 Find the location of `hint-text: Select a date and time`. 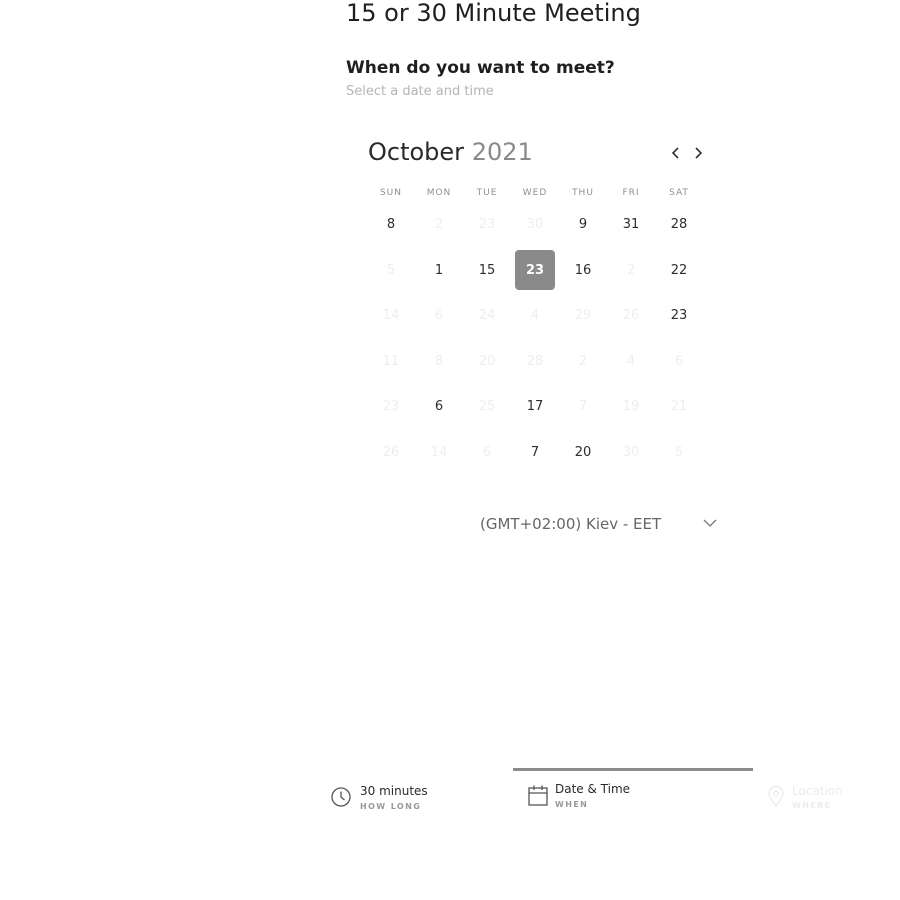

hint-text: Select a date and time is located at coordinates (420, 91).